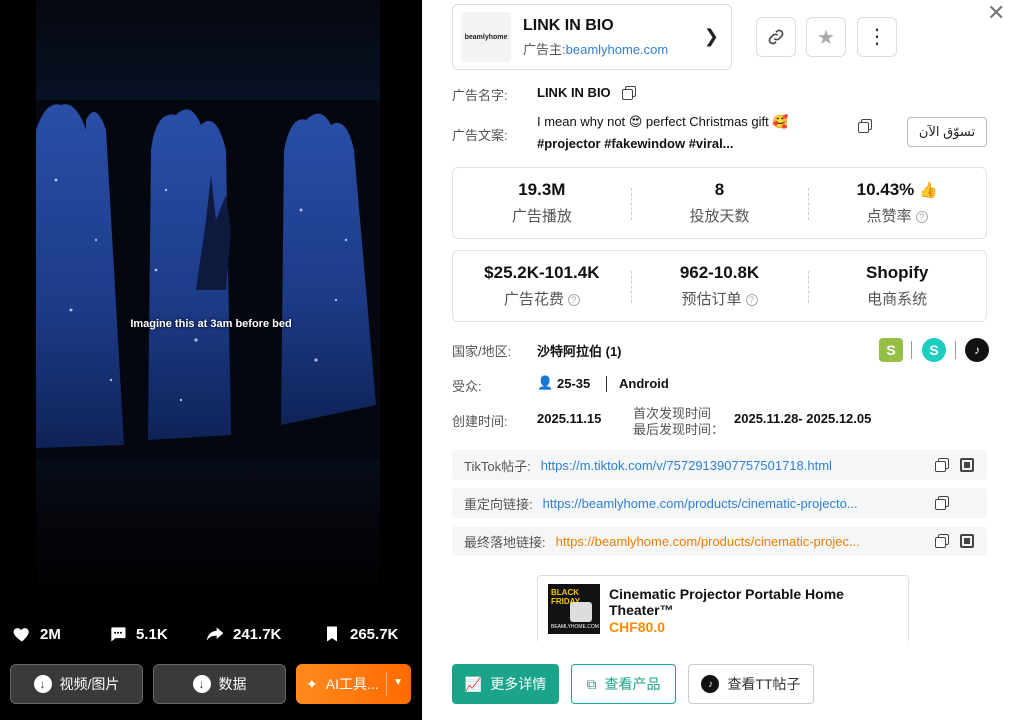  What do you see at coordinates (480, 95) in the screenshot?
I see `ad-name-label: 广告名字:` at bounding box center [480, 95].